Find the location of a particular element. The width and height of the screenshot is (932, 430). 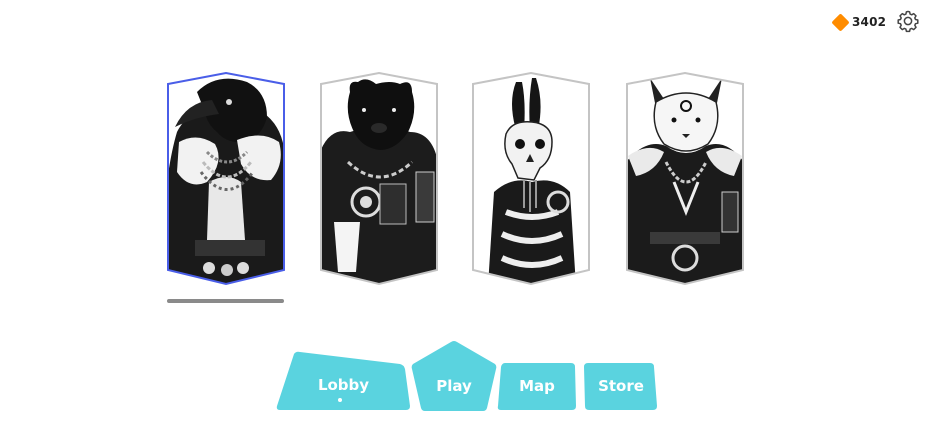

selection-indicator is located at coordinates (225, 301).